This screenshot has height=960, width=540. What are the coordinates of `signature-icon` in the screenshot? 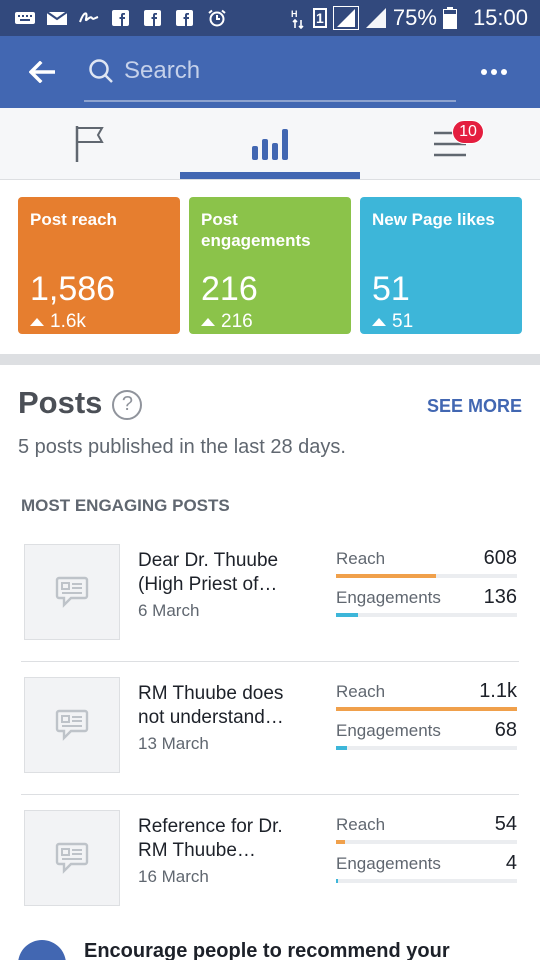 It's located at (89, 17).